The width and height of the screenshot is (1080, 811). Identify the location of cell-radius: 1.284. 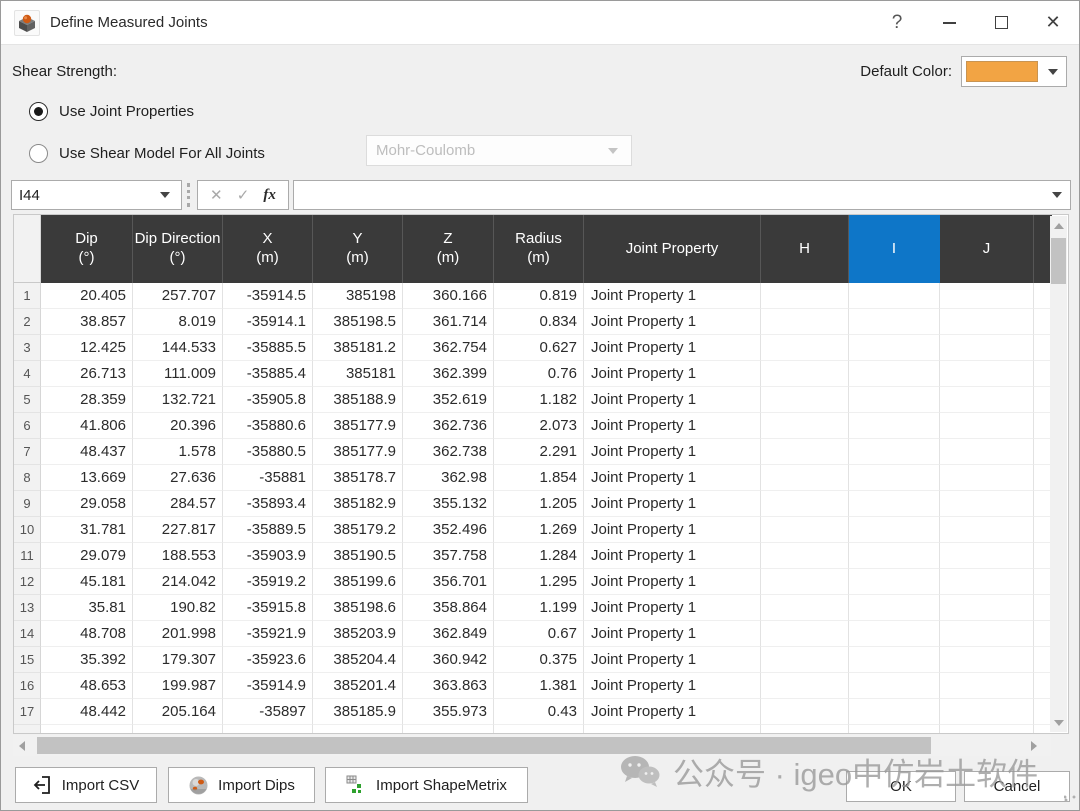
(539, 556).